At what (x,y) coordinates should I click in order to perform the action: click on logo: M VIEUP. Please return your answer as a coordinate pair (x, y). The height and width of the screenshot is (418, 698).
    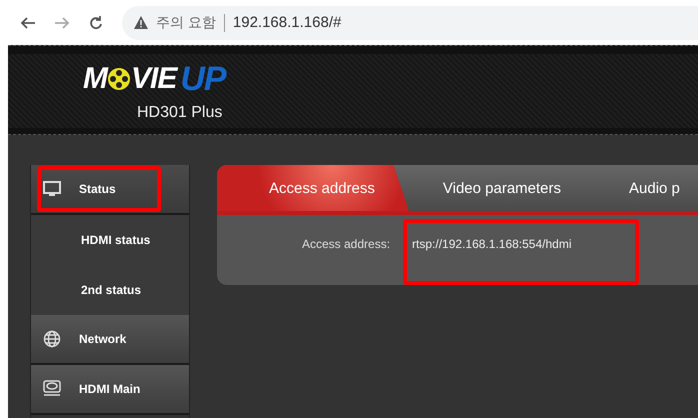
    Looking at the image, I should click on (155, 79).